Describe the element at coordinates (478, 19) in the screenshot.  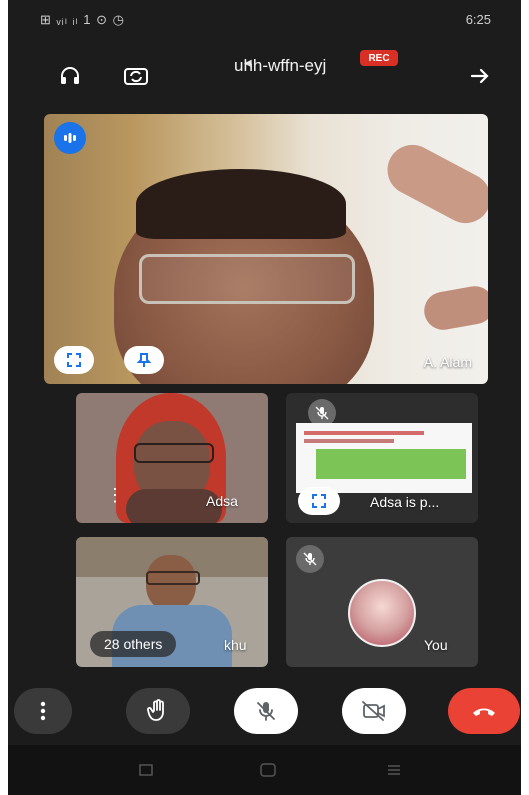
I see `status-time: 6:25` at that location.